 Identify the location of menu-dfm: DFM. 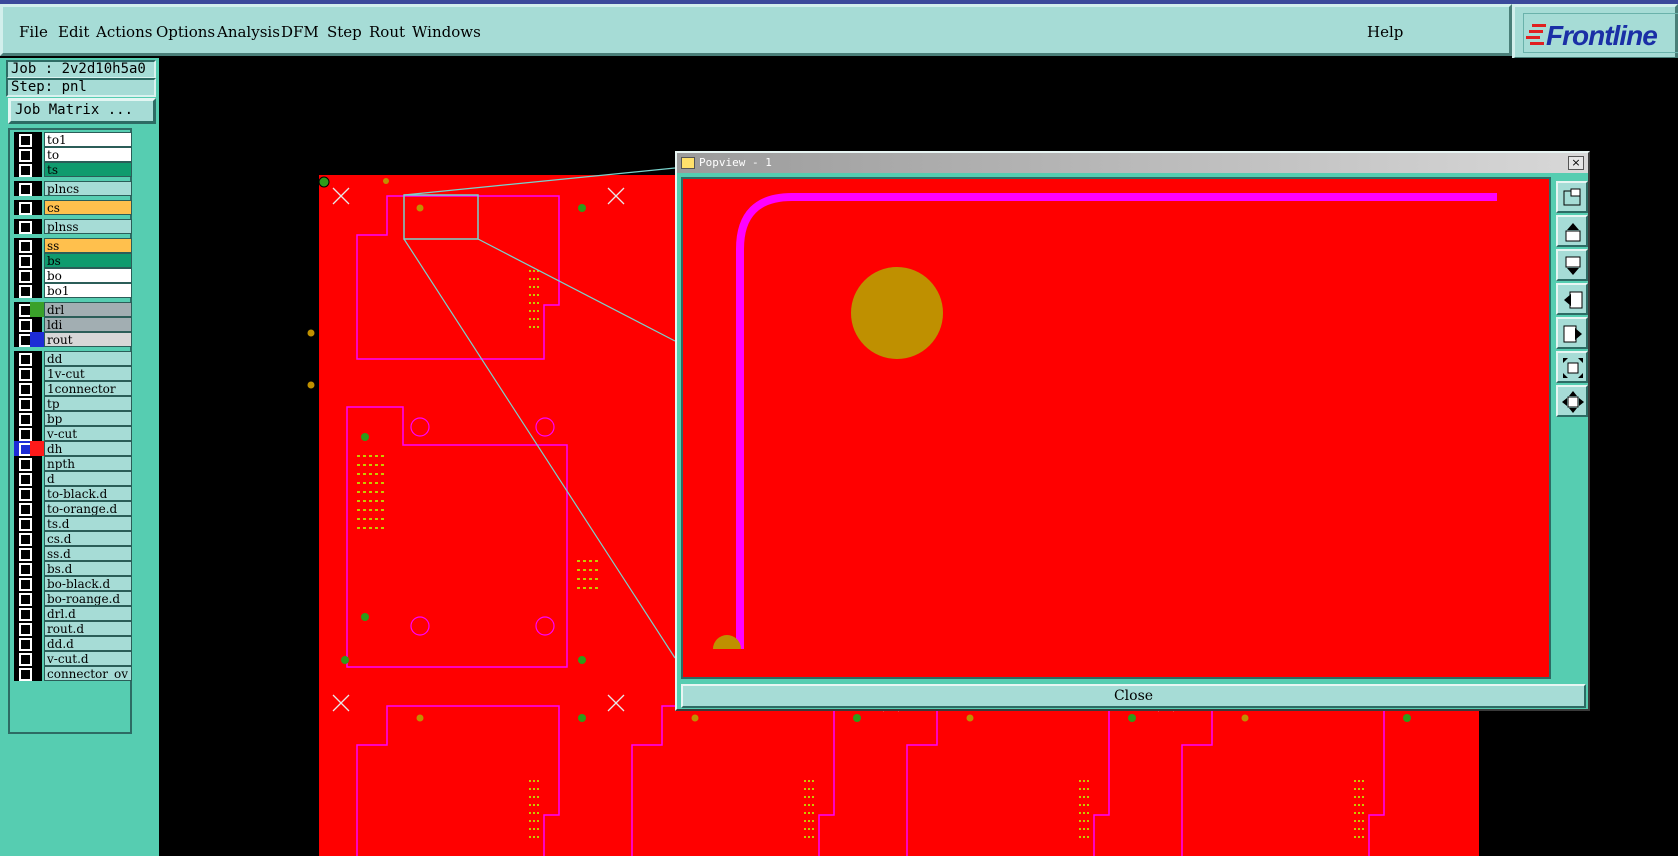
(300, 32).